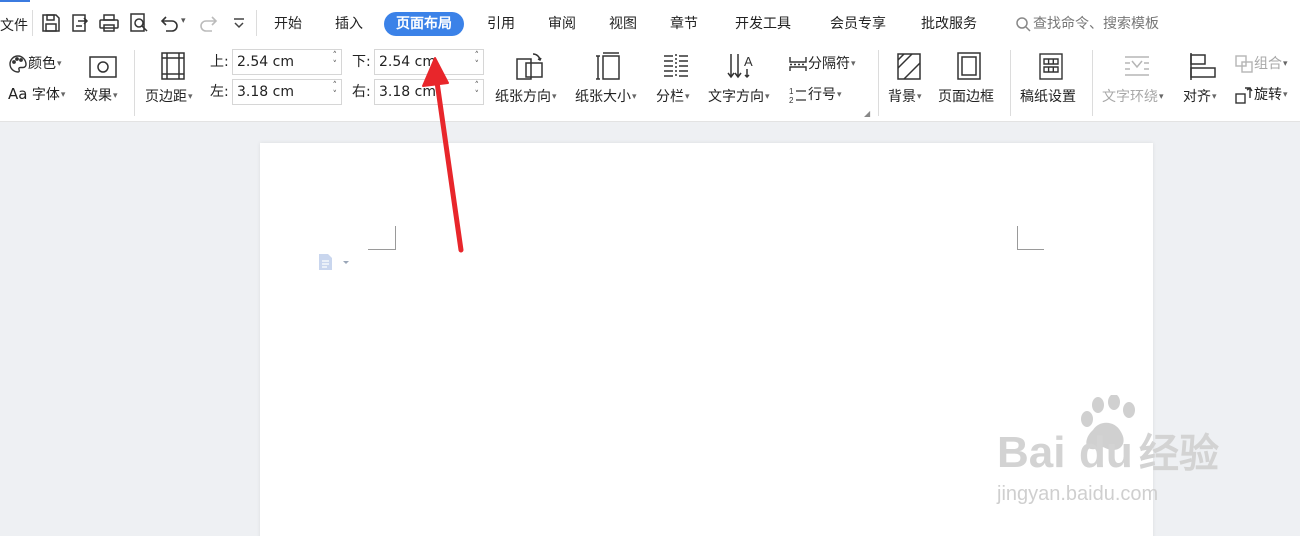 This screenshot has height=536, width=1300. Describe the element at coordinates (169, 97) in the screenshot. I see `margins-button: 页边距▾` at that location.